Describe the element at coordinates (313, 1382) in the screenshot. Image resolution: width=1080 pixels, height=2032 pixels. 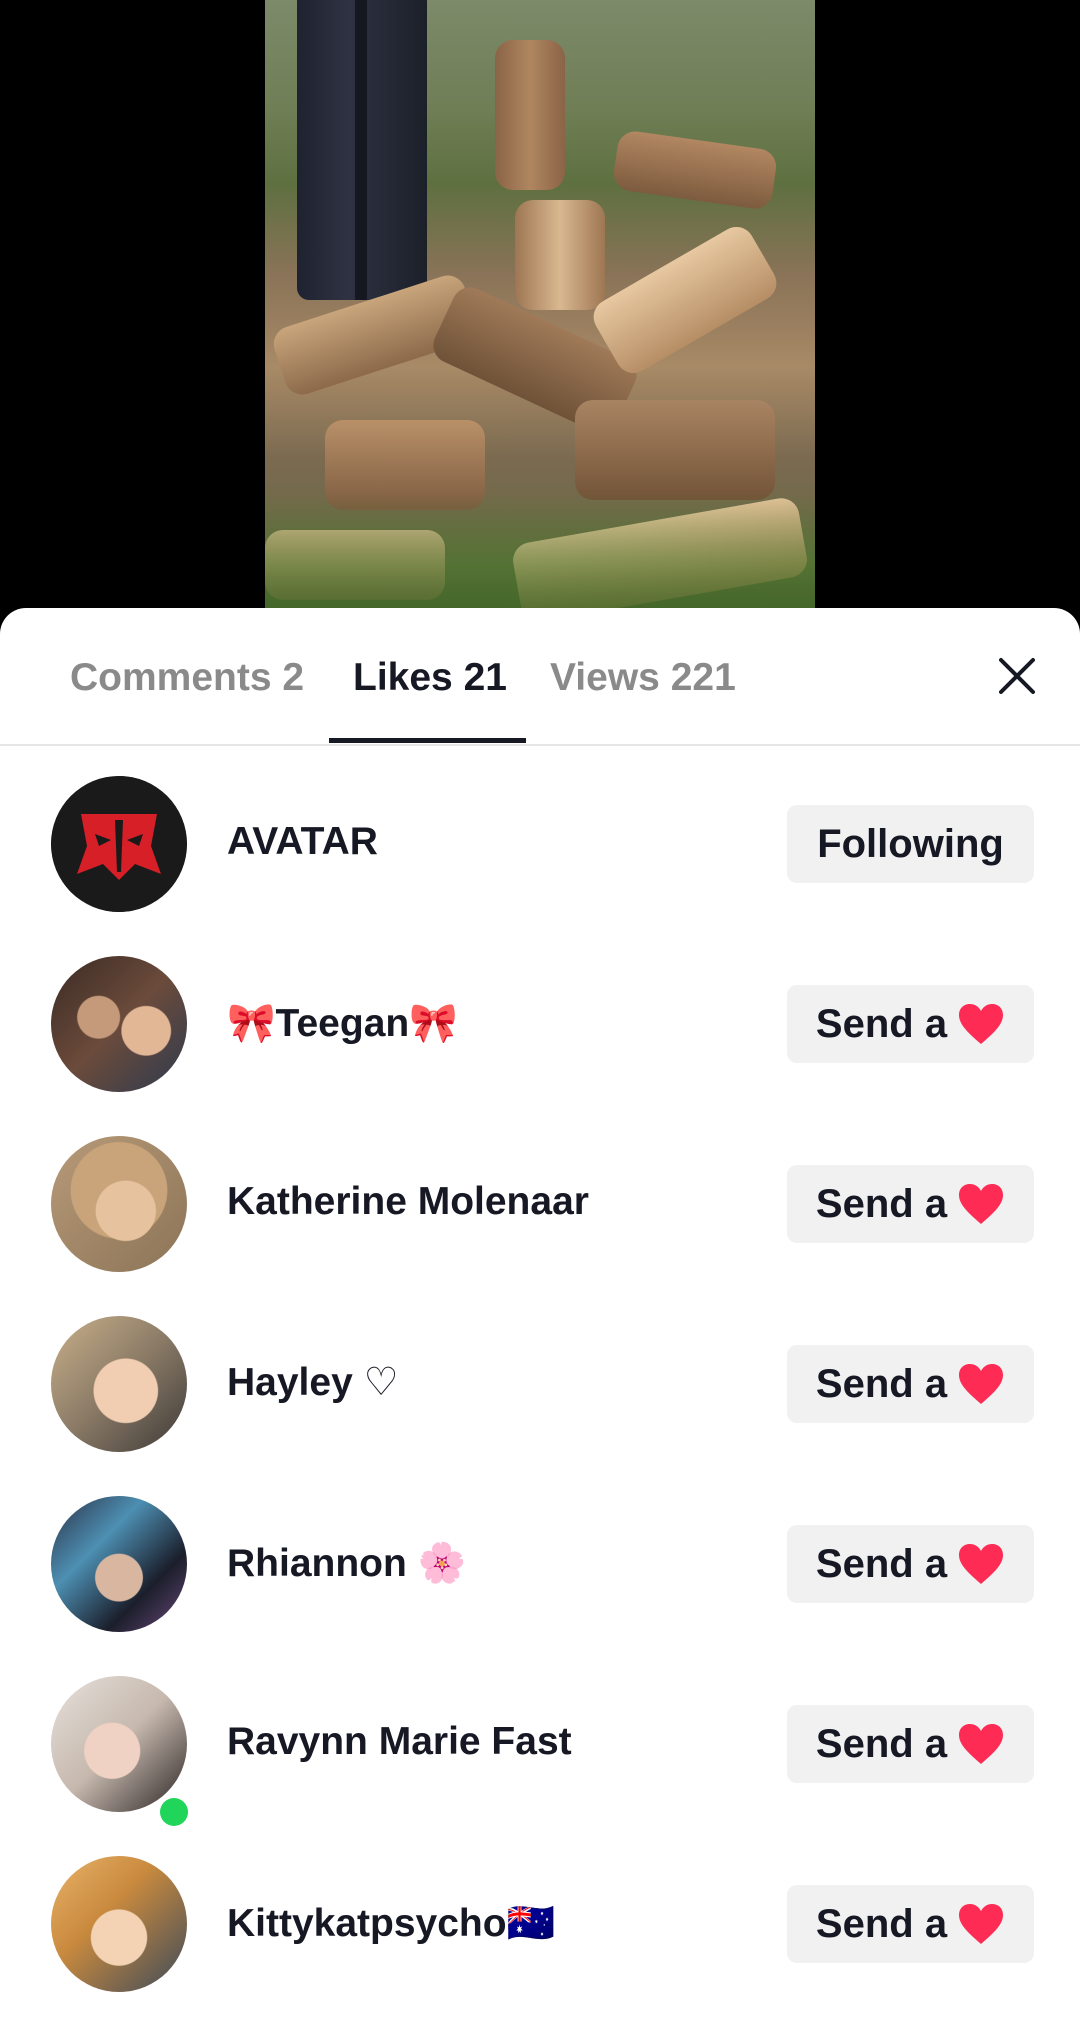
I see `username: Hayley ♡` at that location.